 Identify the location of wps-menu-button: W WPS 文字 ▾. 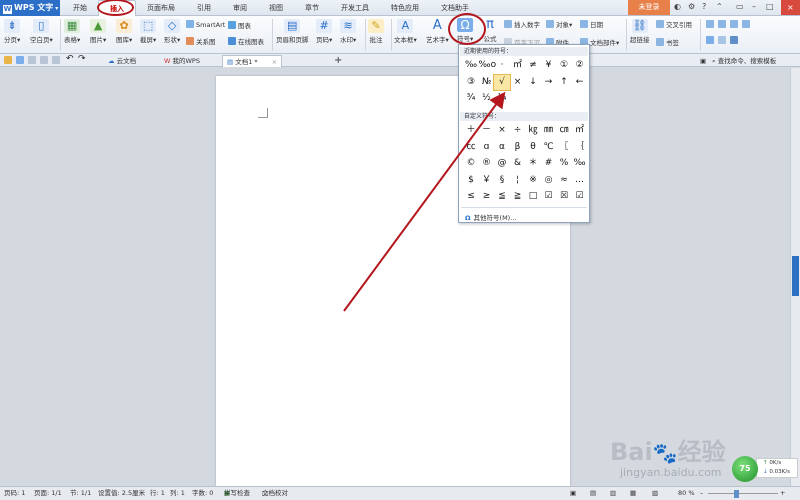
(30, 8).